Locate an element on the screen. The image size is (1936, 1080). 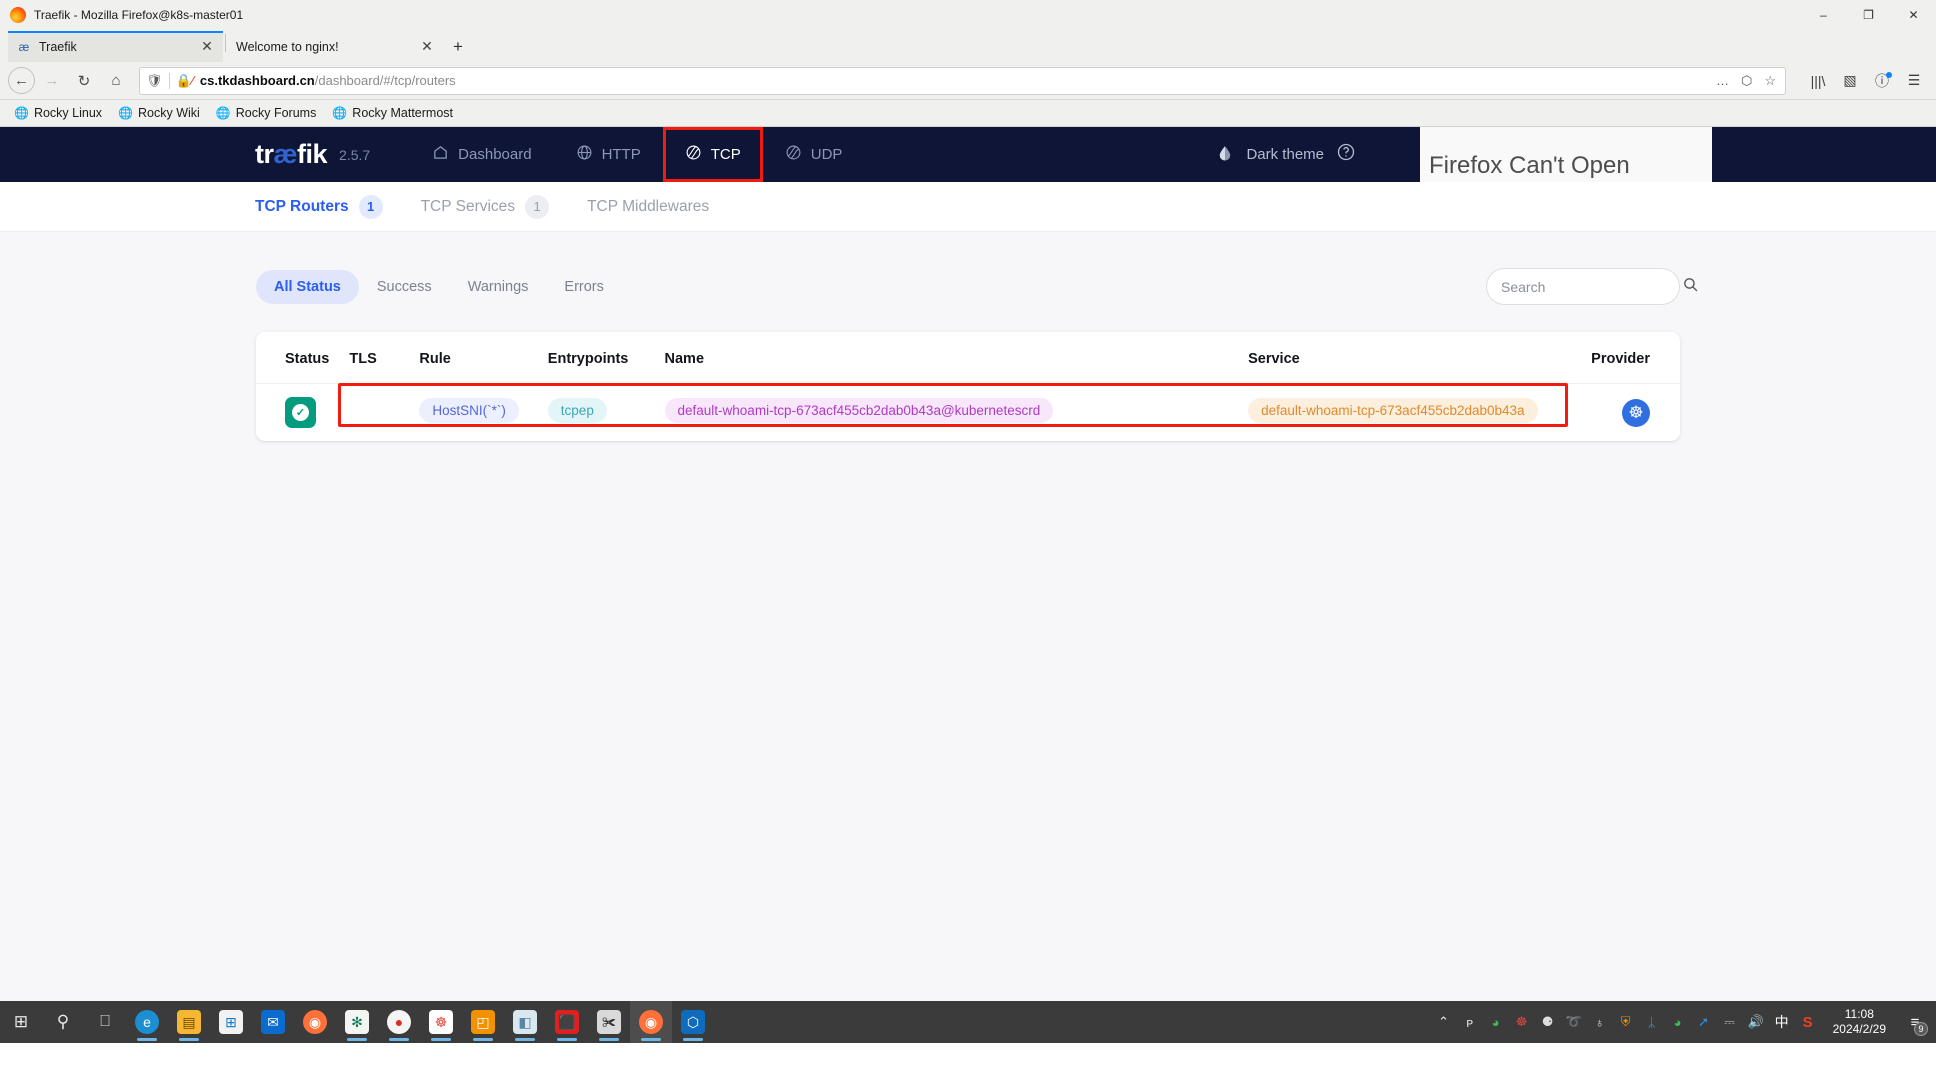
taskbar-edge: e is located at coordinates (147, 1022).